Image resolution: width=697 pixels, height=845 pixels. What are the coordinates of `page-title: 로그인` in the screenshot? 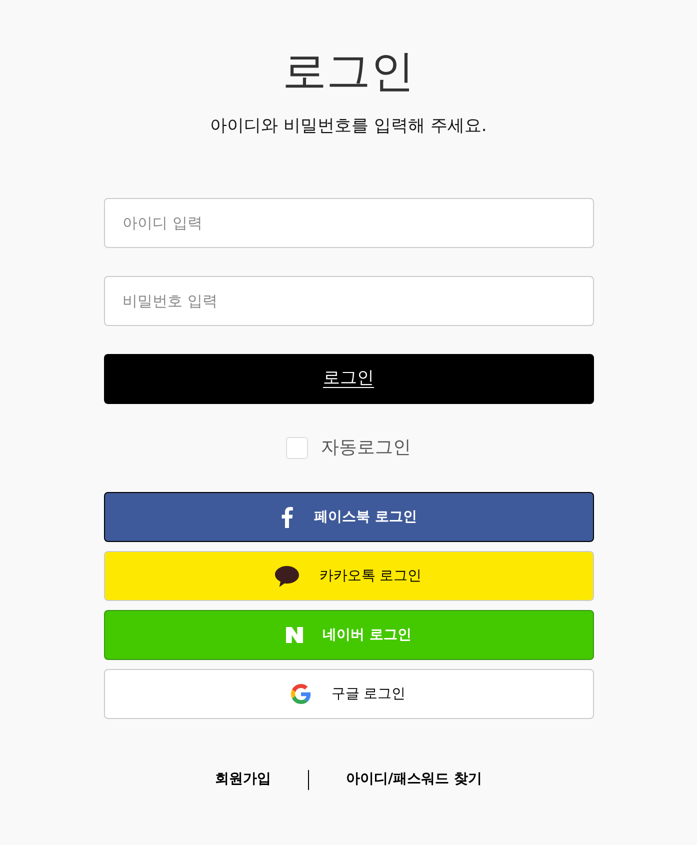 It's located at (348, 72).